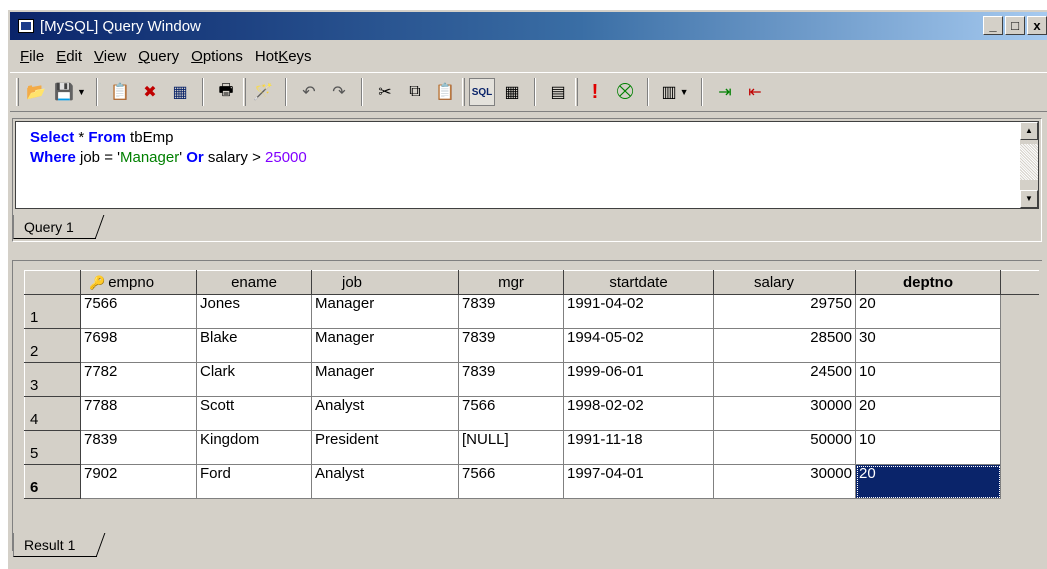  What do you see at coordinates (512, 92) in the screenshot?
I see `grid-view-icon: ▦` at bounding box center [512, 92].